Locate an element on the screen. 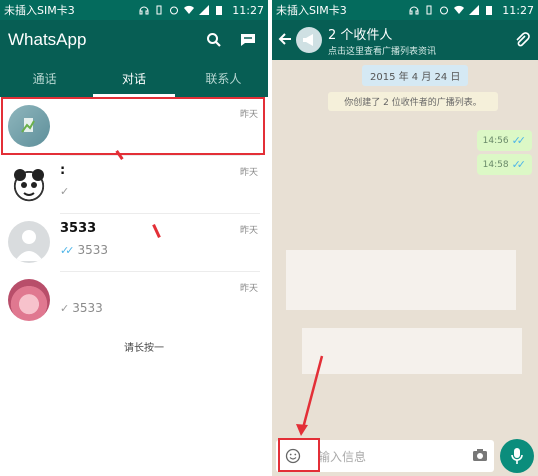  app-title: WhatsApp is located at coordinates (47, 39).